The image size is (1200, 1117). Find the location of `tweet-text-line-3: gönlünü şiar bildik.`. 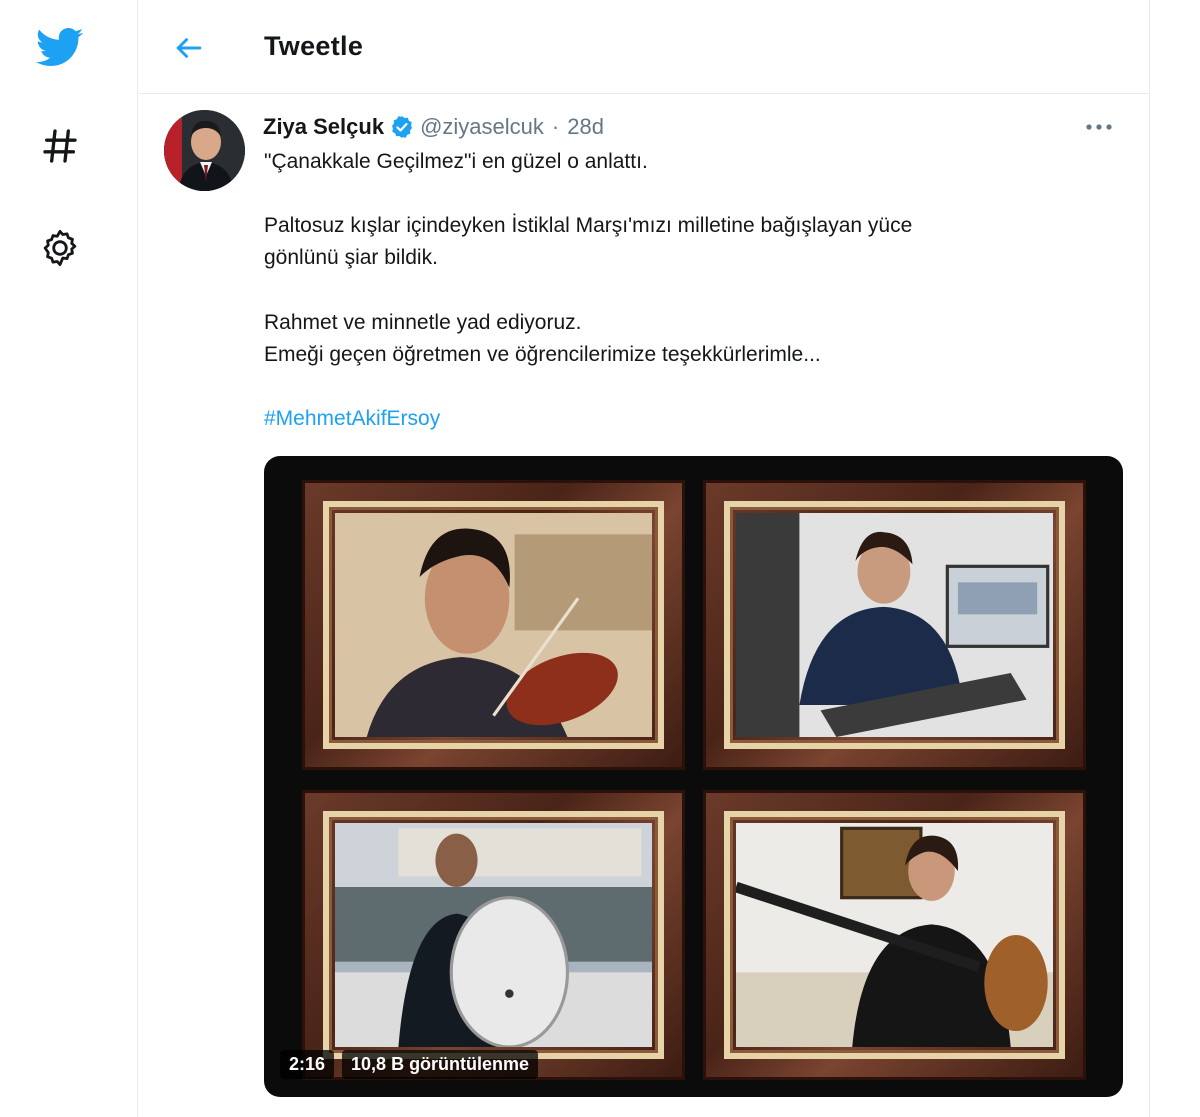

tweet-text-line-3: gönlünü şiar bildik. is located at coordinates (351, 257).